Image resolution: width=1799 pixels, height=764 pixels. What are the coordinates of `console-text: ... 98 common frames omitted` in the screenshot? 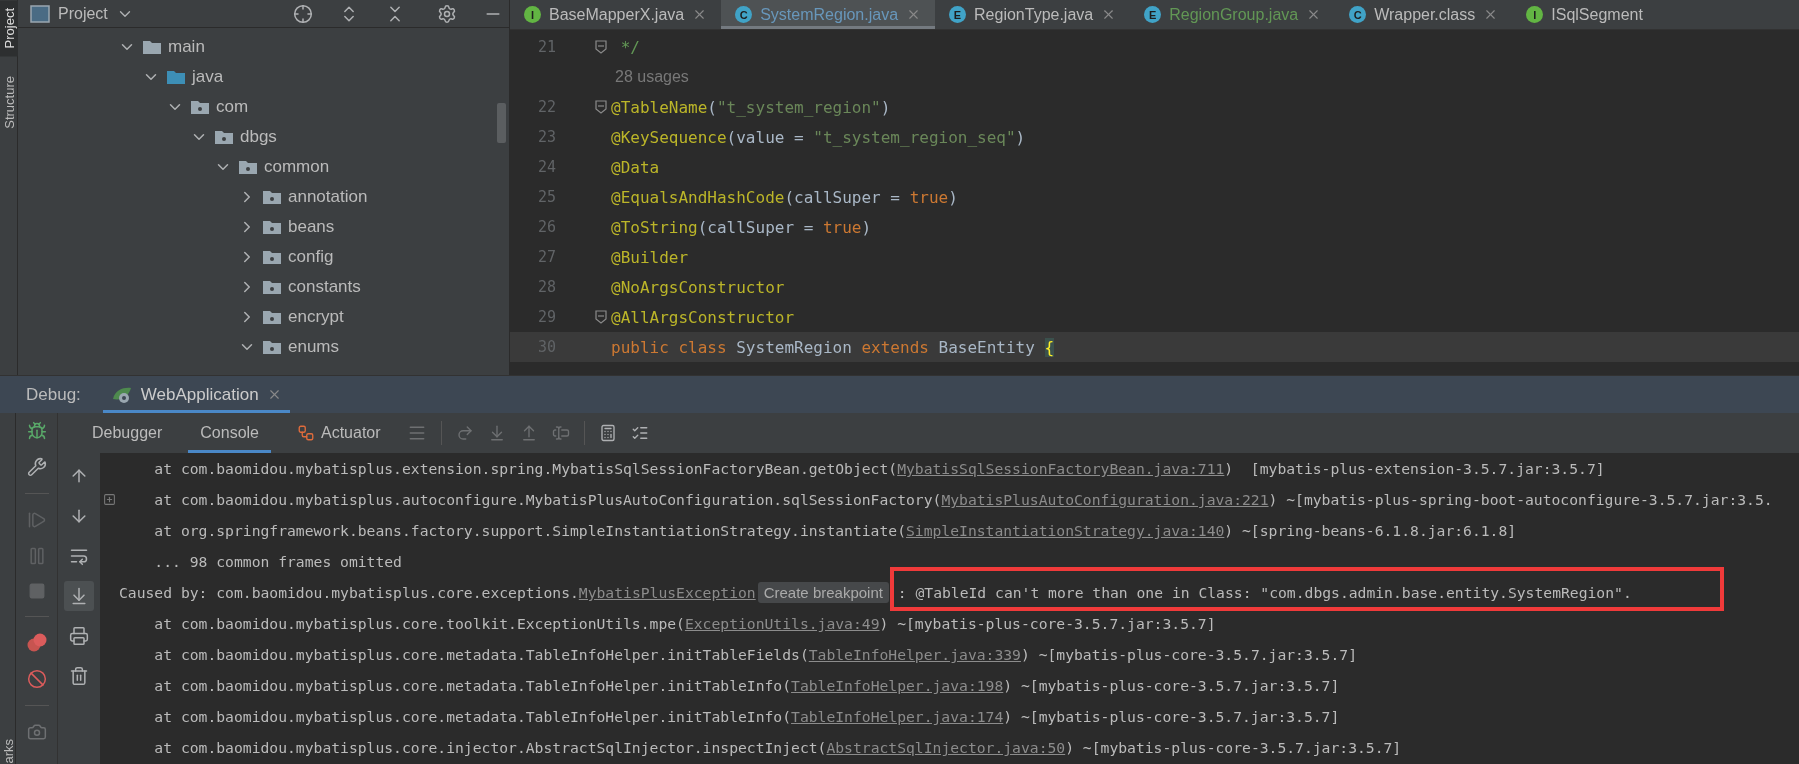 It's located at (277, 561).